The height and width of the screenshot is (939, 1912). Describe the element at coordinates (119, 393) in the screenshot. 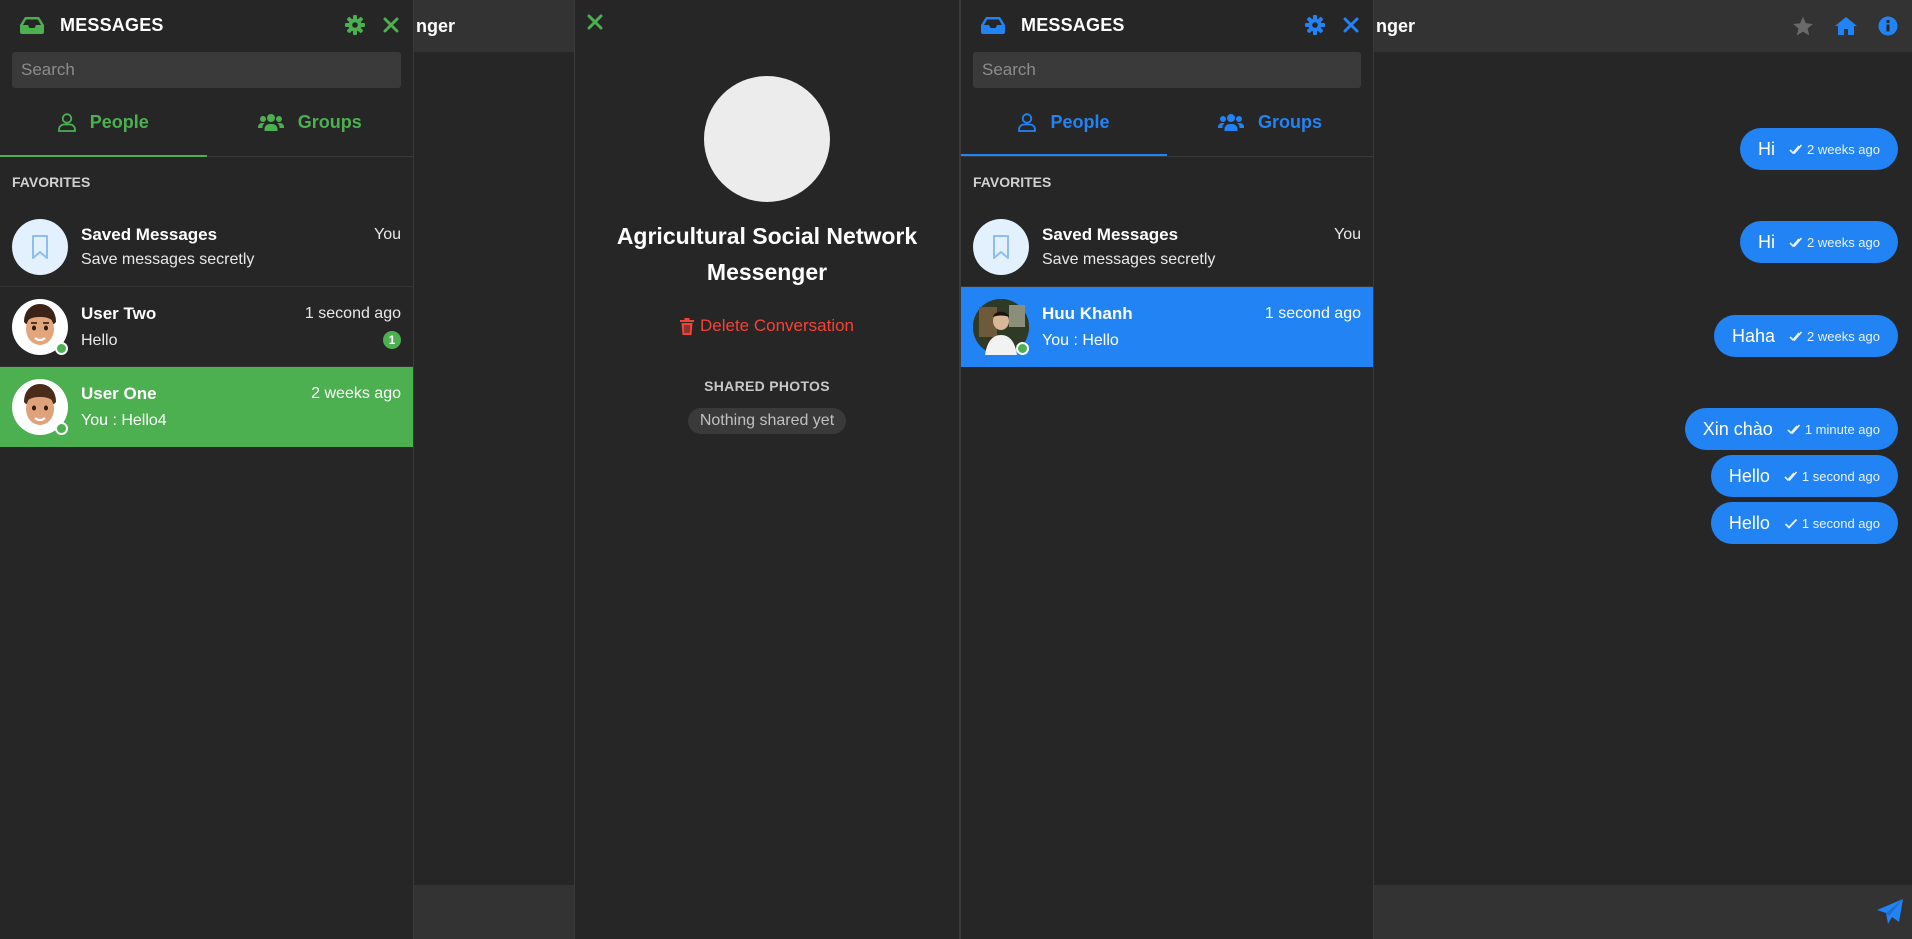

I see `contact-name: User One` at that location.